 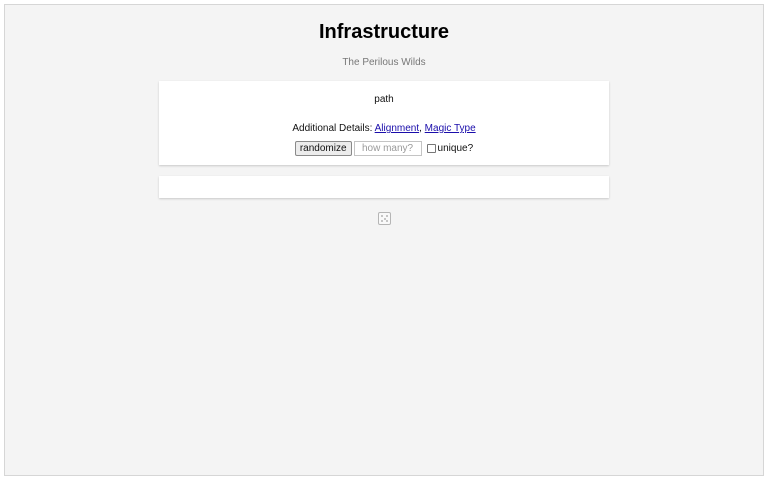 I want to click on magic-type-link: Magic Type, so click(x=450, y=128).